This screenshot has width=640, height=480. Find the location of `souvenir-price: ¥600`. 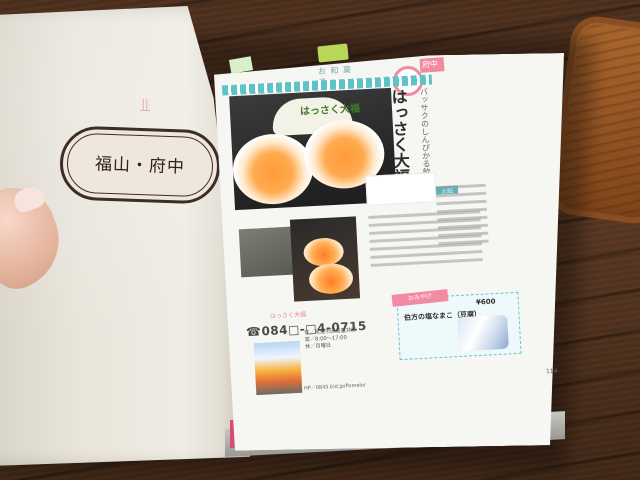

souvenir-price: ¥600 is located at coordinates (485, 302).